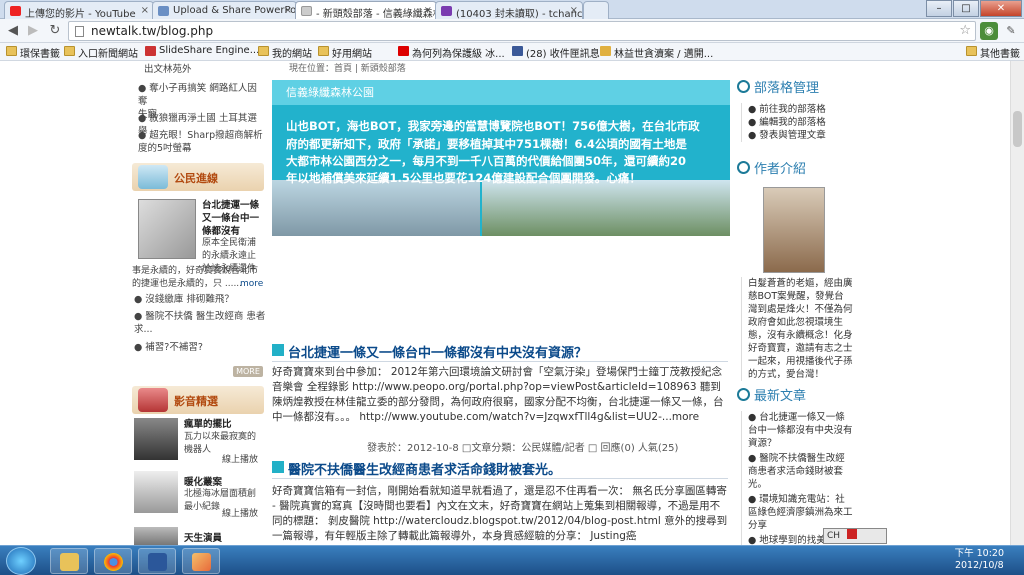  Describe the element at coordinates (800, 430) in the screenshot. I see `latest-post-item: ● 台北捷運一條又一條台中一條都沒有中央沒有資源？` at that location.